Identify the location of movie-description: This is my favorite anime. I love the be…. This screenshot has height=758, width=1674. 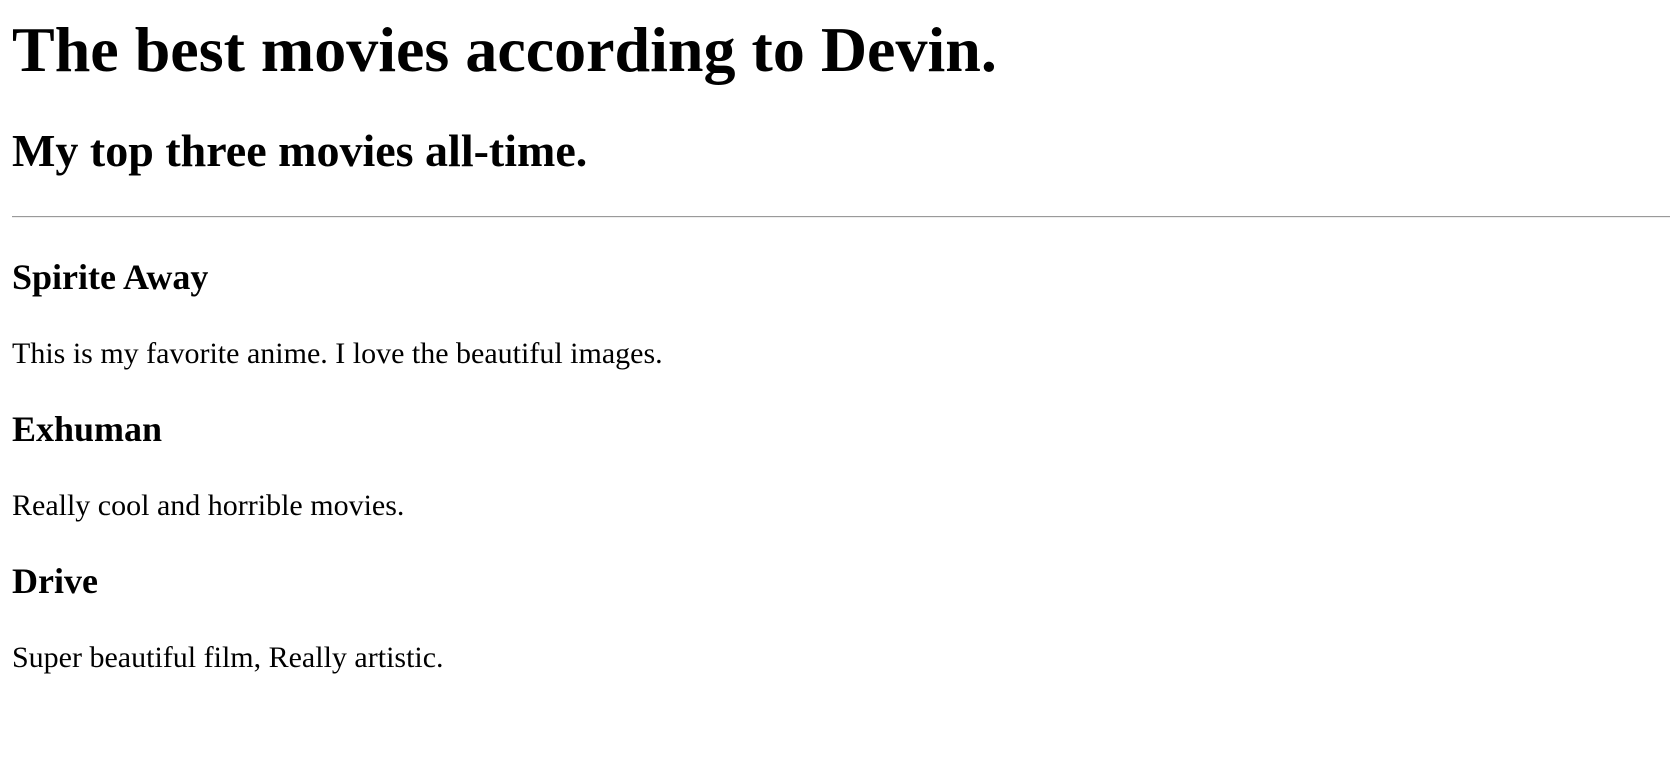
(337, 353).